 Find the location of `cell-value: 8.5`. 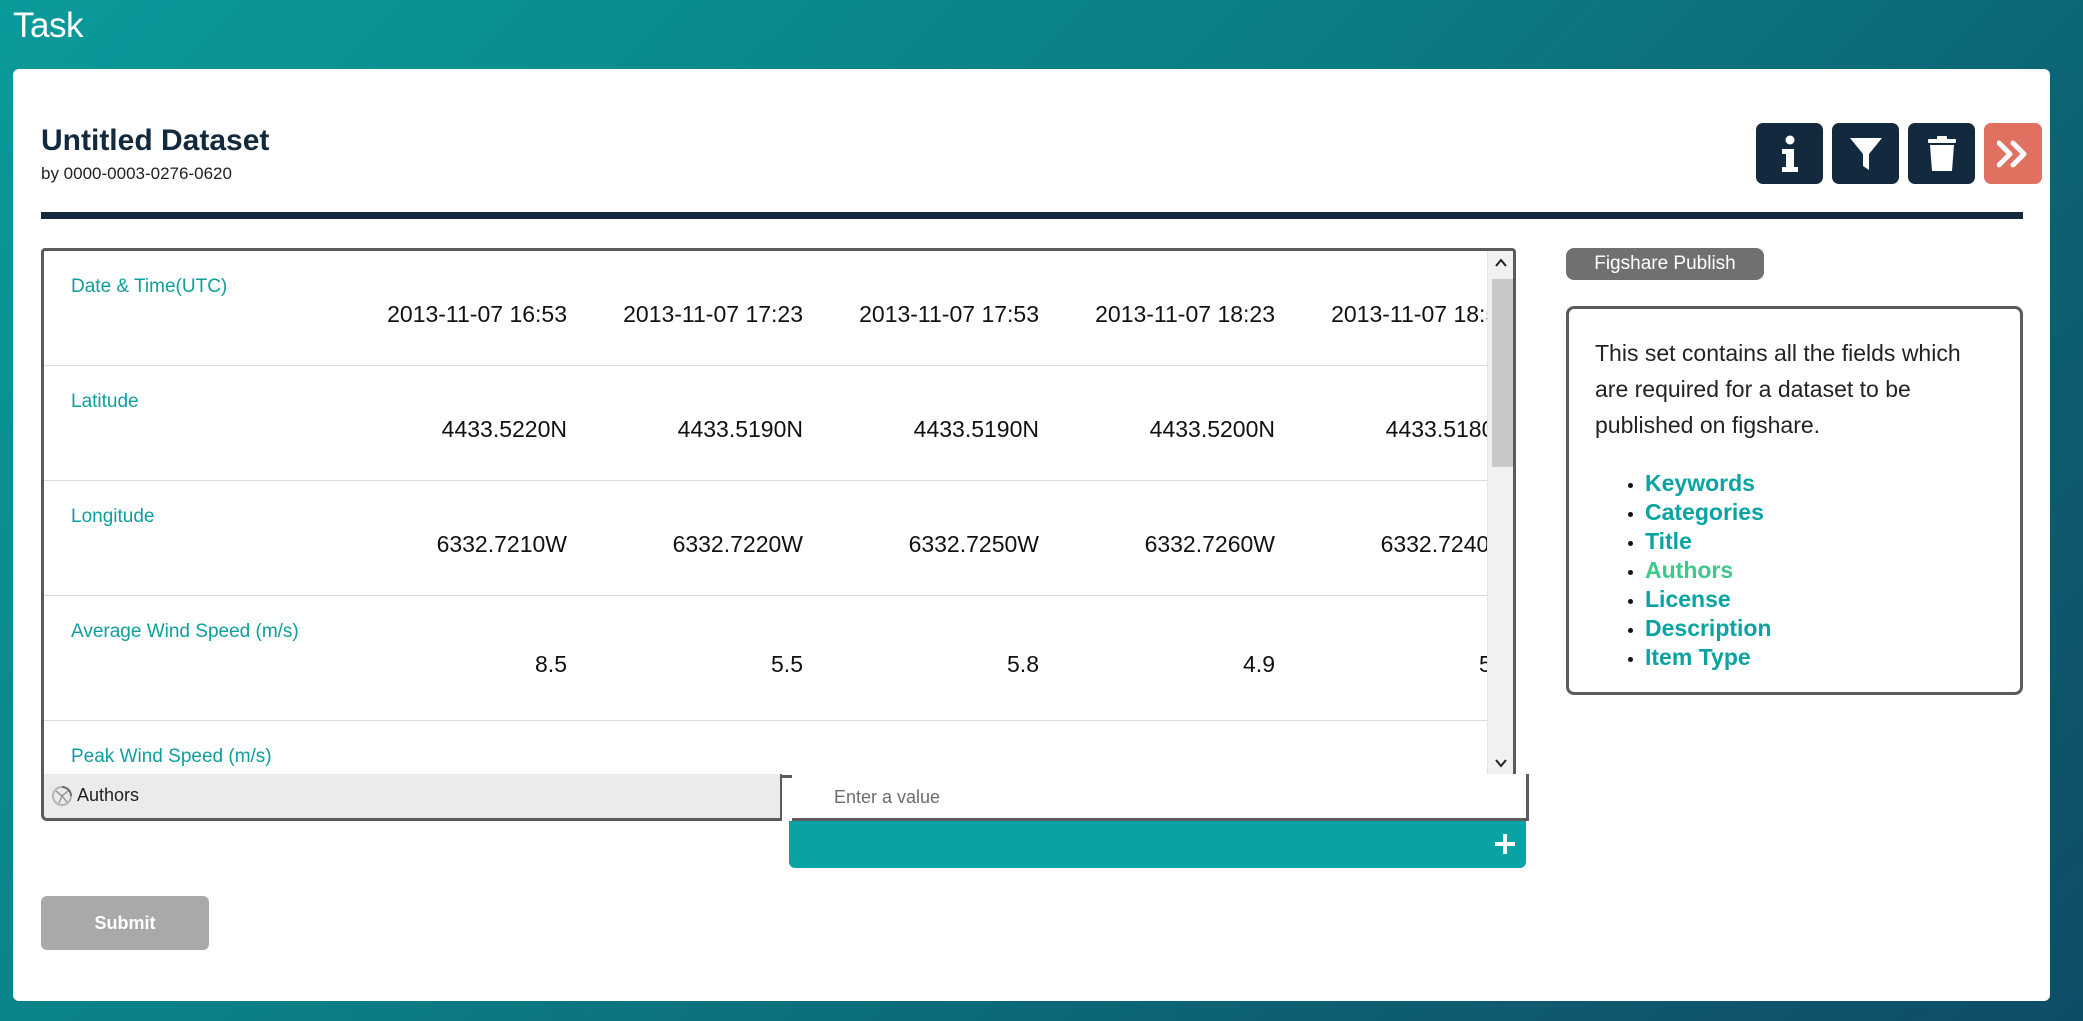

cell-value: 8.5 is located at coordinates (551, 663).